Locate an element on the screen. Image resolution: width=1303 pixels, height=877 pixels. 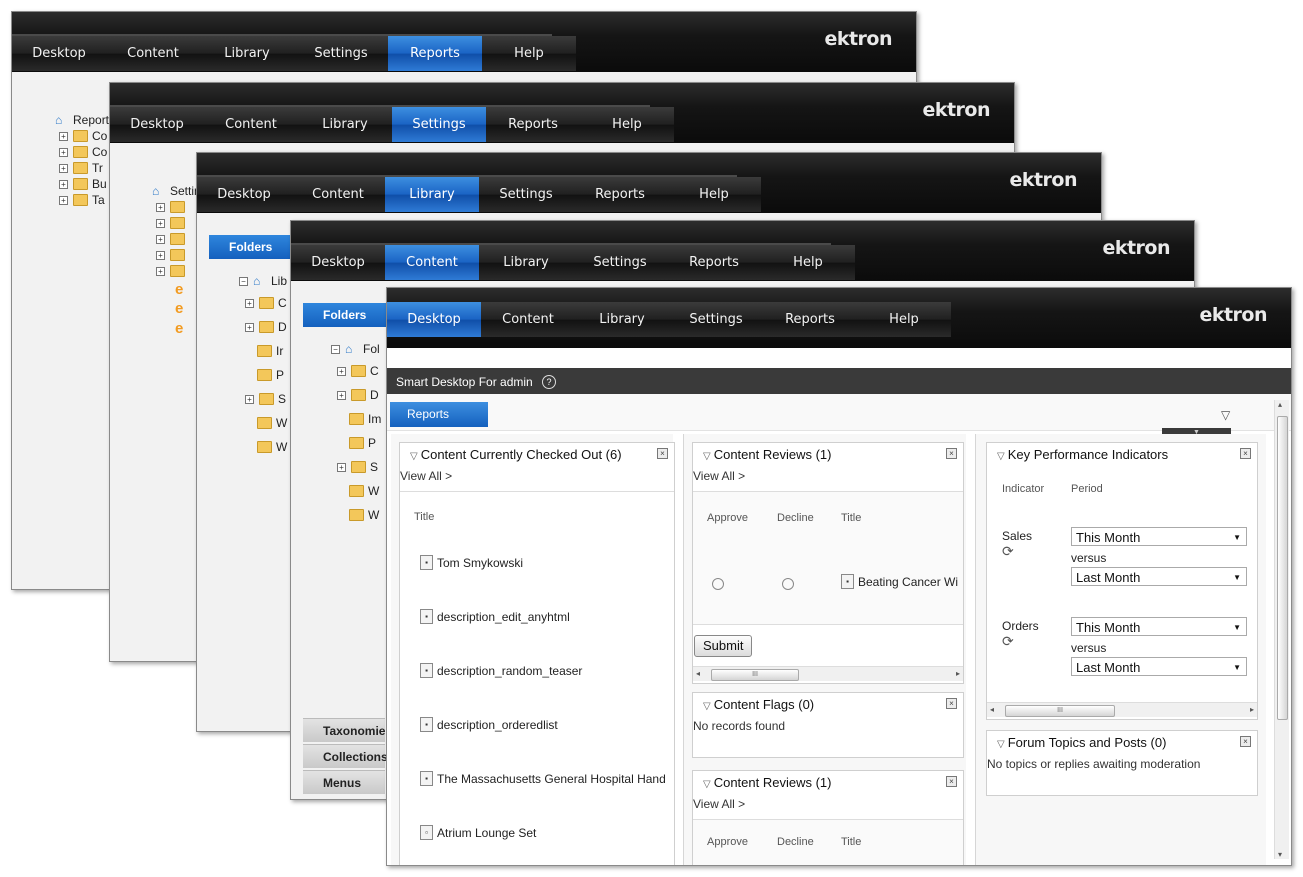
tree-node: + Tr is located at coordinates (87, 168).